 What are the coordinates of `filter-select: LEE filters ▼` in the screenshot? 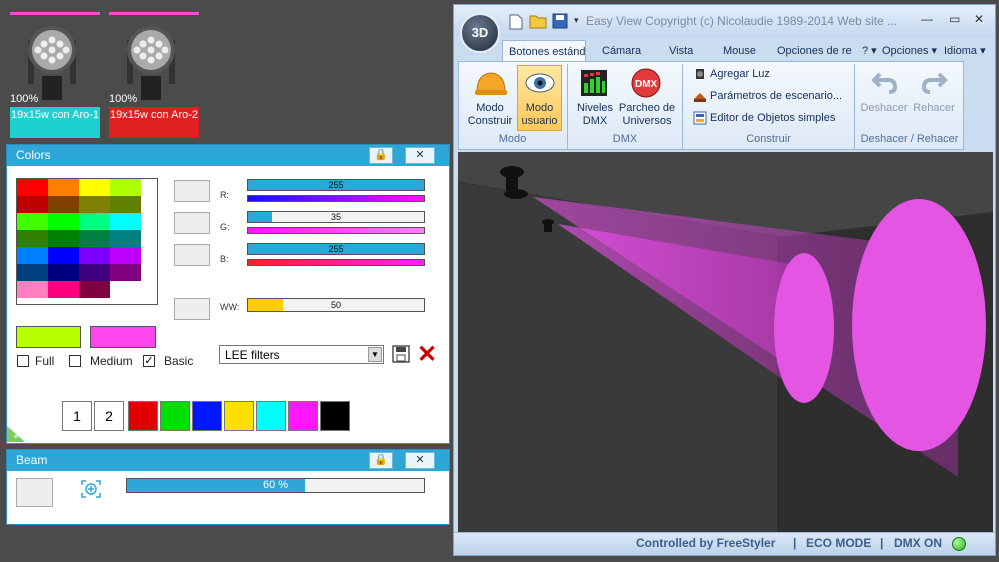 It's located at (301, 354).